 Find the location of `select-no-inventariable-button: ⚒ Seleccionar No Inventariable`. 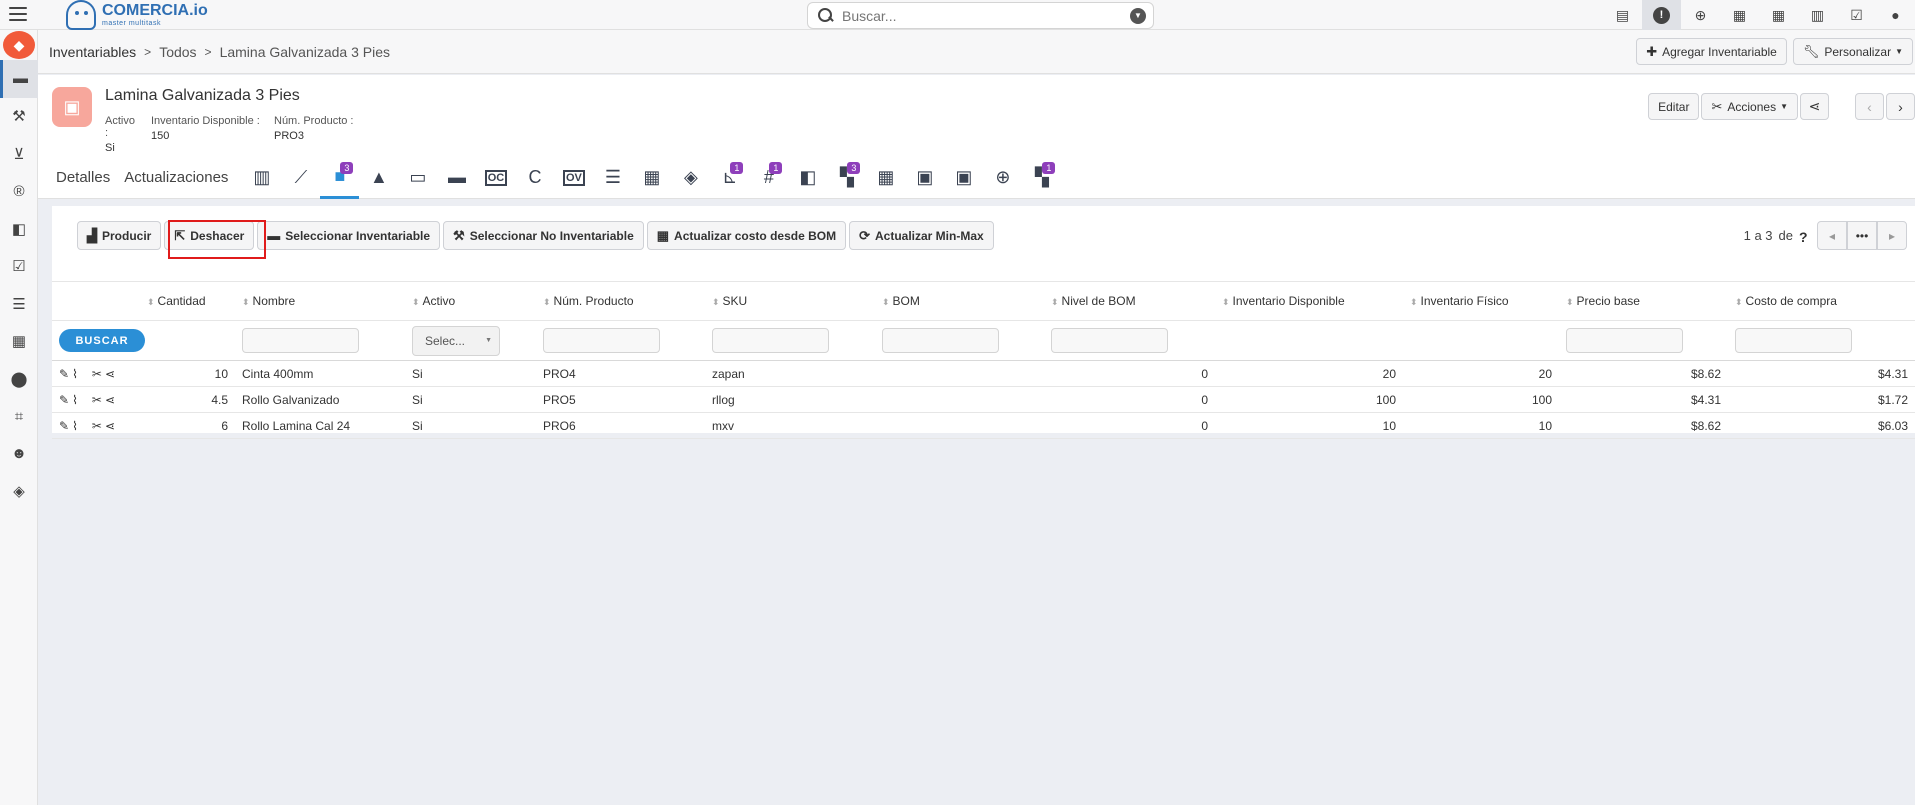

select-no-inventariable-button: ⚒ Seleccionar No Inventariable is located at coordinates (543, 235).